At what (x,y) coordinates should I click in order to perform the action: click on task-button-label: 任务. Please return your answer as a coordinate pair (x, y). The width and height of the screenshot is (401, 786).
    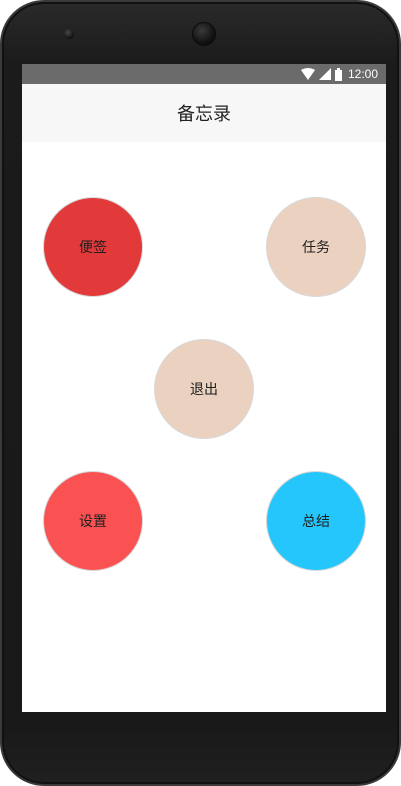
    Looking at the image, I should click on (316, 248).